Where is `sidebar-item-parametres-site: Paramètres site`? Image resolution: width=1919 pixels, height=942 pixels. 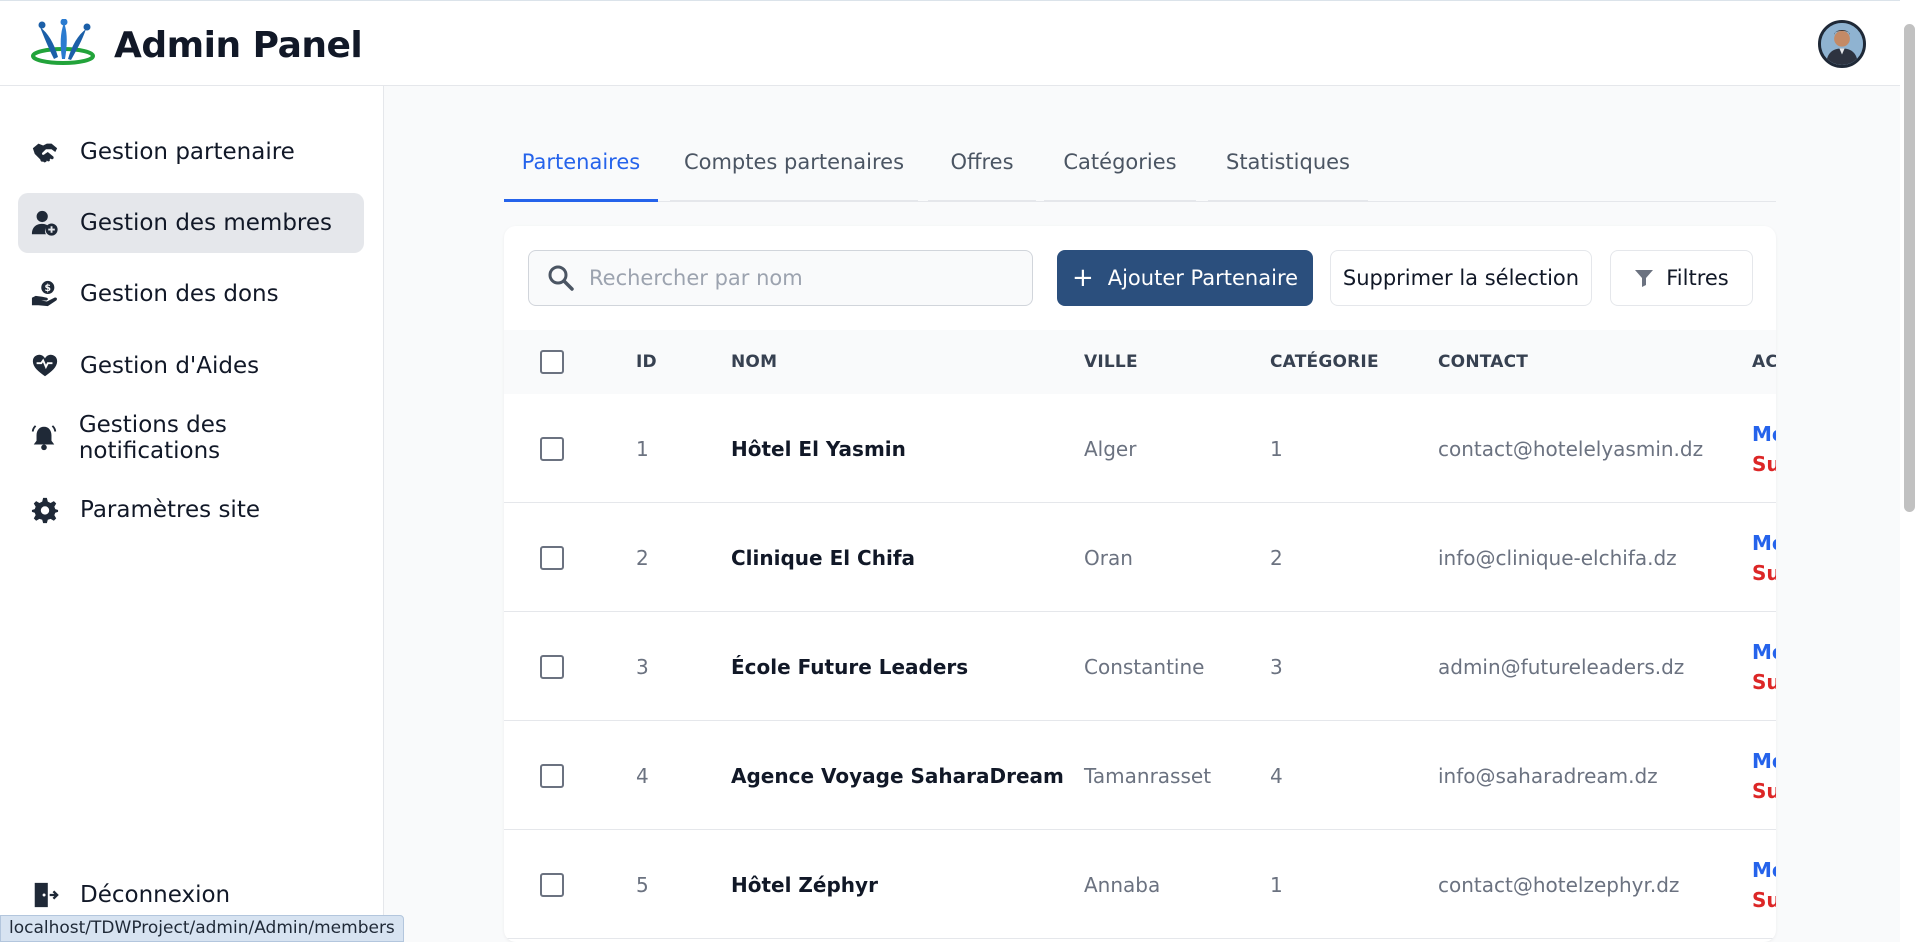
sidebar-item-parametres-site: Paramètres site is located at coordinates (191, 510).